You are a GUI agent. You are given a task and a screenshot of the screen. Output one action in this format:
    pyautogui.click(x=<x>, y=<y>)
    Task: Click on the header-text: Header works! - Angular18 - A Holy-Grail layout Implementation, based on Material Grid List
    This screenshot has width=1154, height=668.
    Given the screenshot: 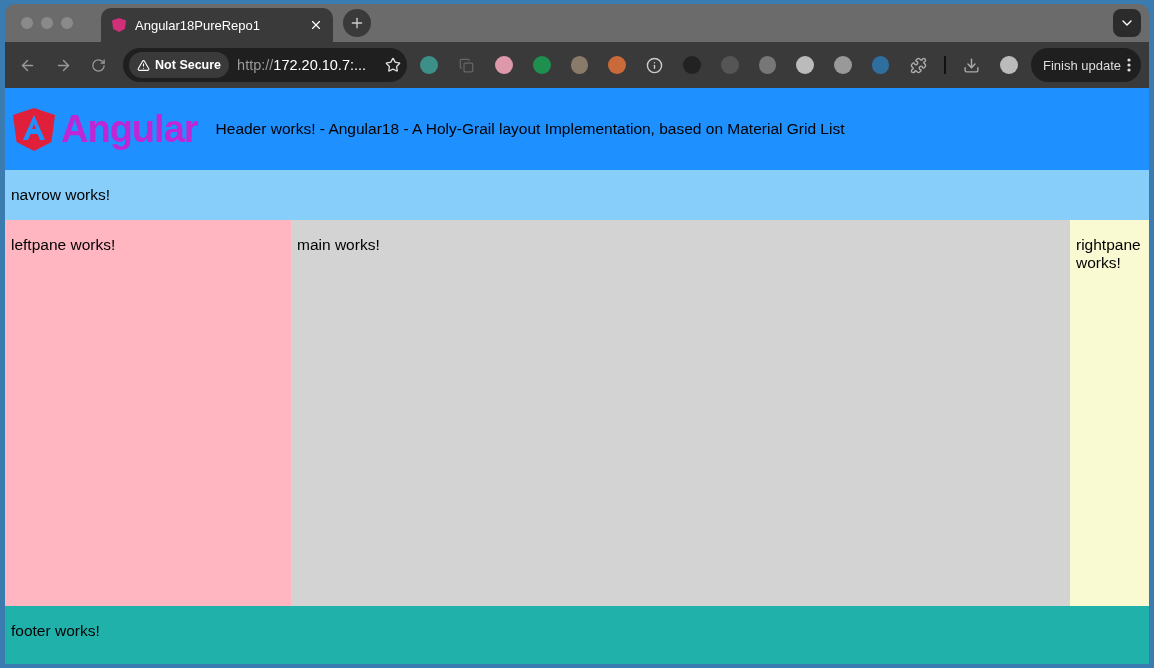 What is the action you would take?
    pyautogui.click(x=530, y=129)
    